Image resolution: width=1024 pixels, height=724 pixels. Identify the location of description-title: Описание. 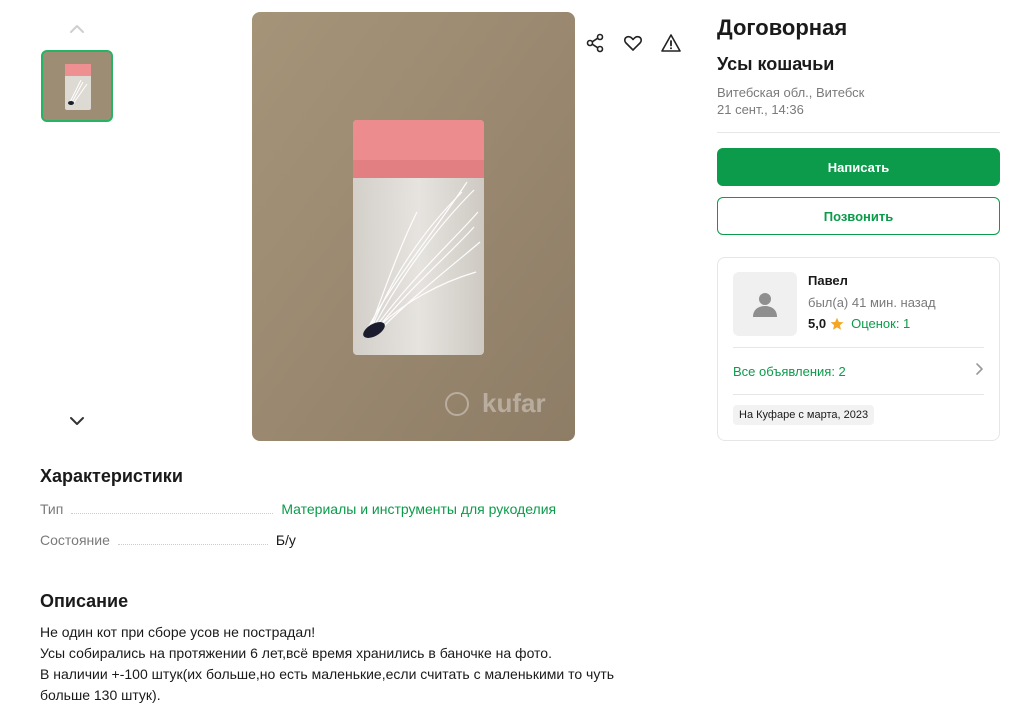
(84, 601).